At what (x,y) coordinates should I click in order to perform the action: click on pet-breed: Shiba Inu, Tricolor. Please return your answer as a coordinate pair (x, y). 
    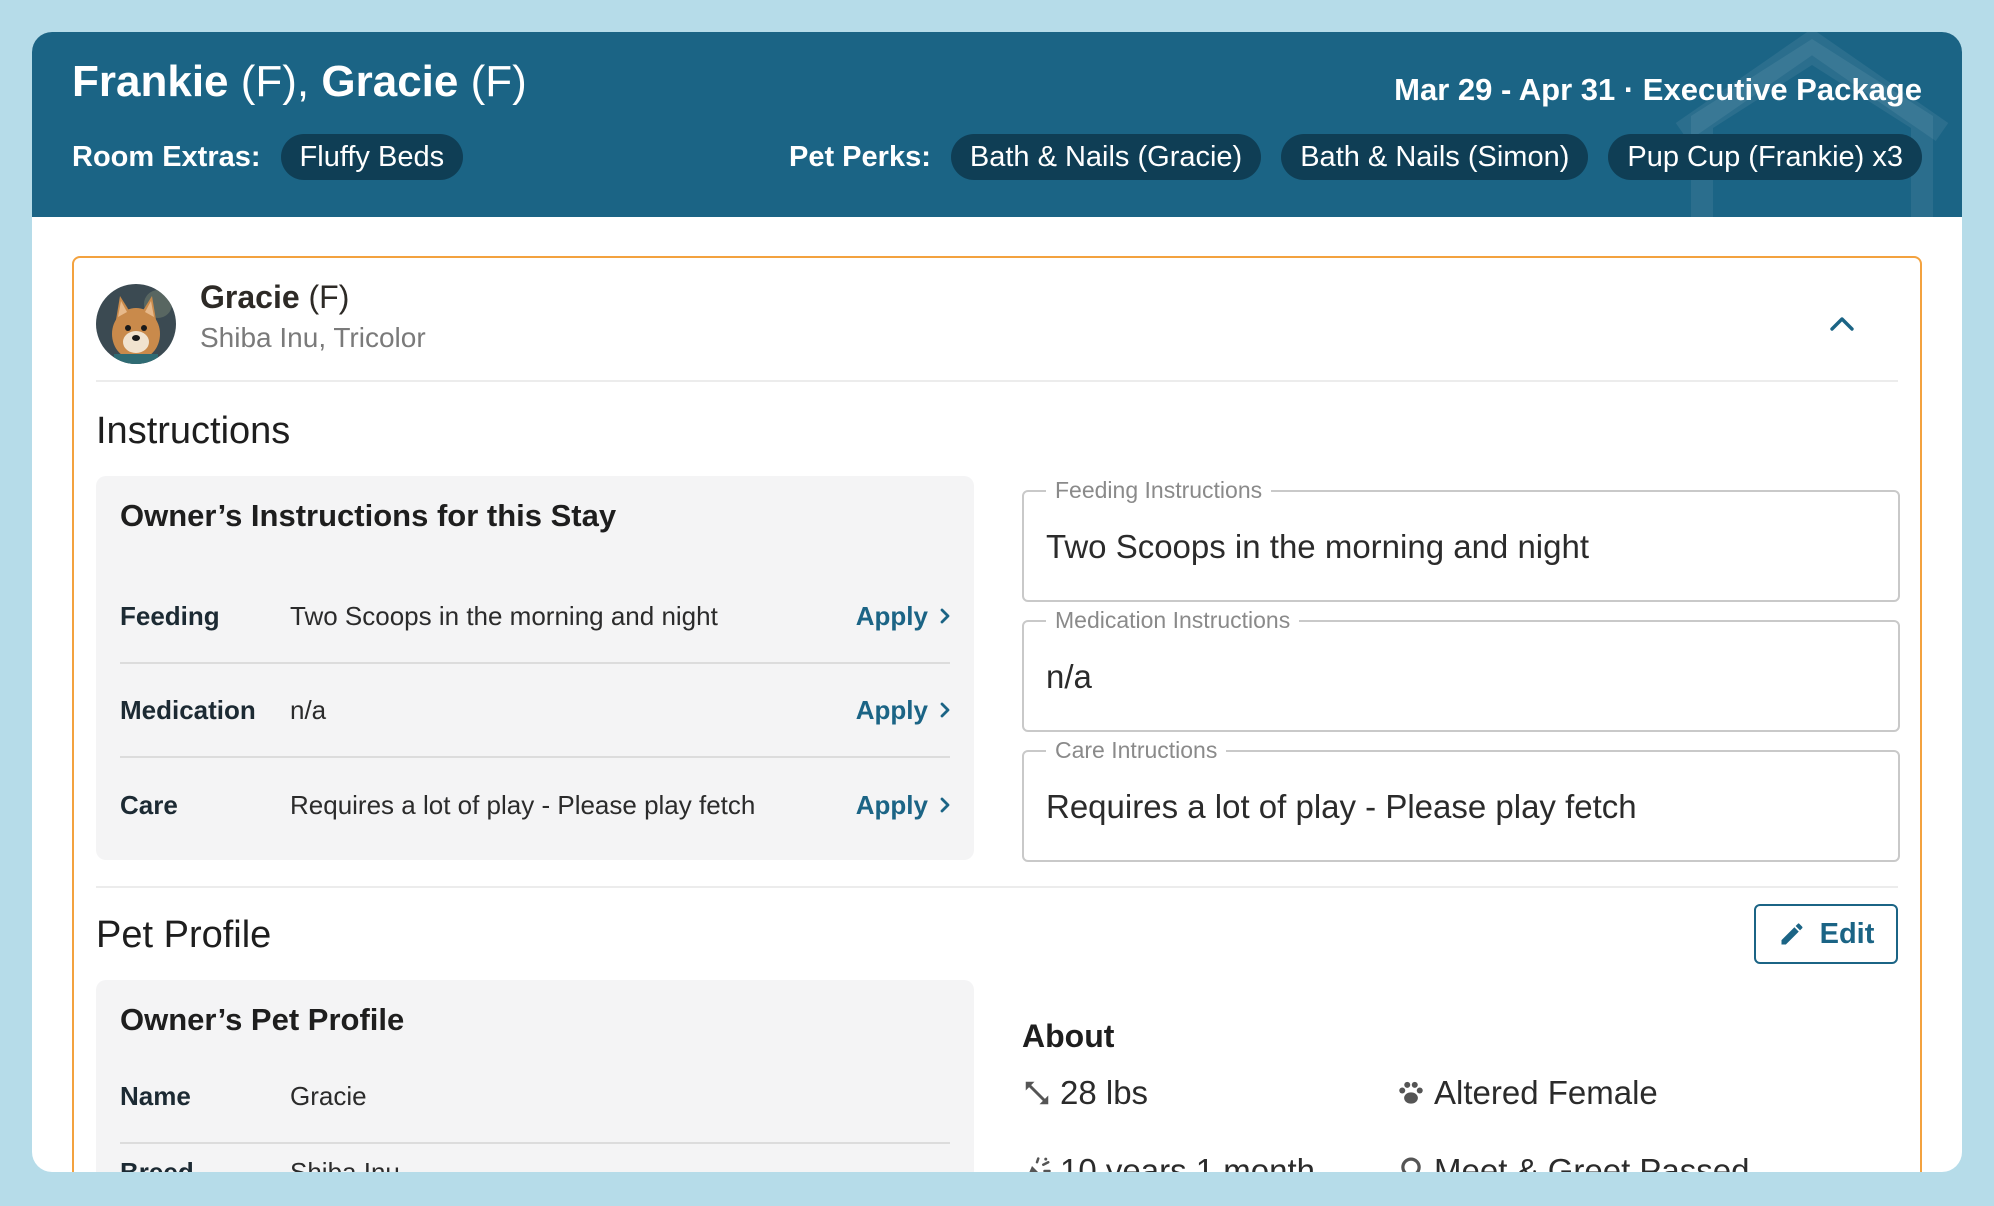
    Looking at the image, I should click on (313, 337).